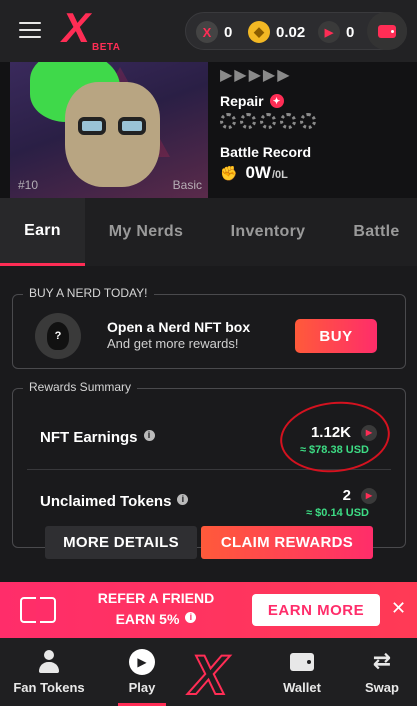 This screenshot has width=417, height=706. What do you see at coordinates (287, 542) in the screenshot?
I see `claim-rewards-button: CLAIM REWARDS` at bounding box center [287, 542].